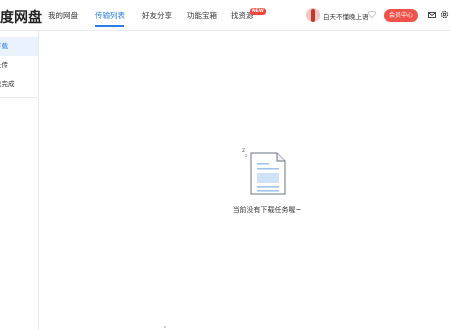 The width and height of the screenshot is (450, 330). I want to click on sidebar-item-label: 上传, so click(4, 65).